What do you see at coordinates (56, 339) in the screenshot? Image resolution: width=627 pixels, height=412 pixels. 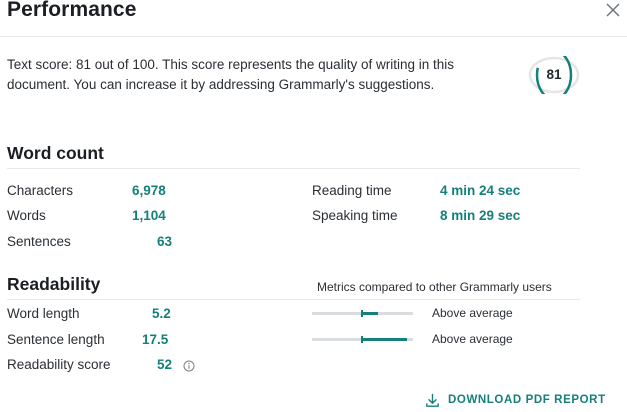 I see `sentence-length-label: Sentence length` at bounding box center [56, 339].